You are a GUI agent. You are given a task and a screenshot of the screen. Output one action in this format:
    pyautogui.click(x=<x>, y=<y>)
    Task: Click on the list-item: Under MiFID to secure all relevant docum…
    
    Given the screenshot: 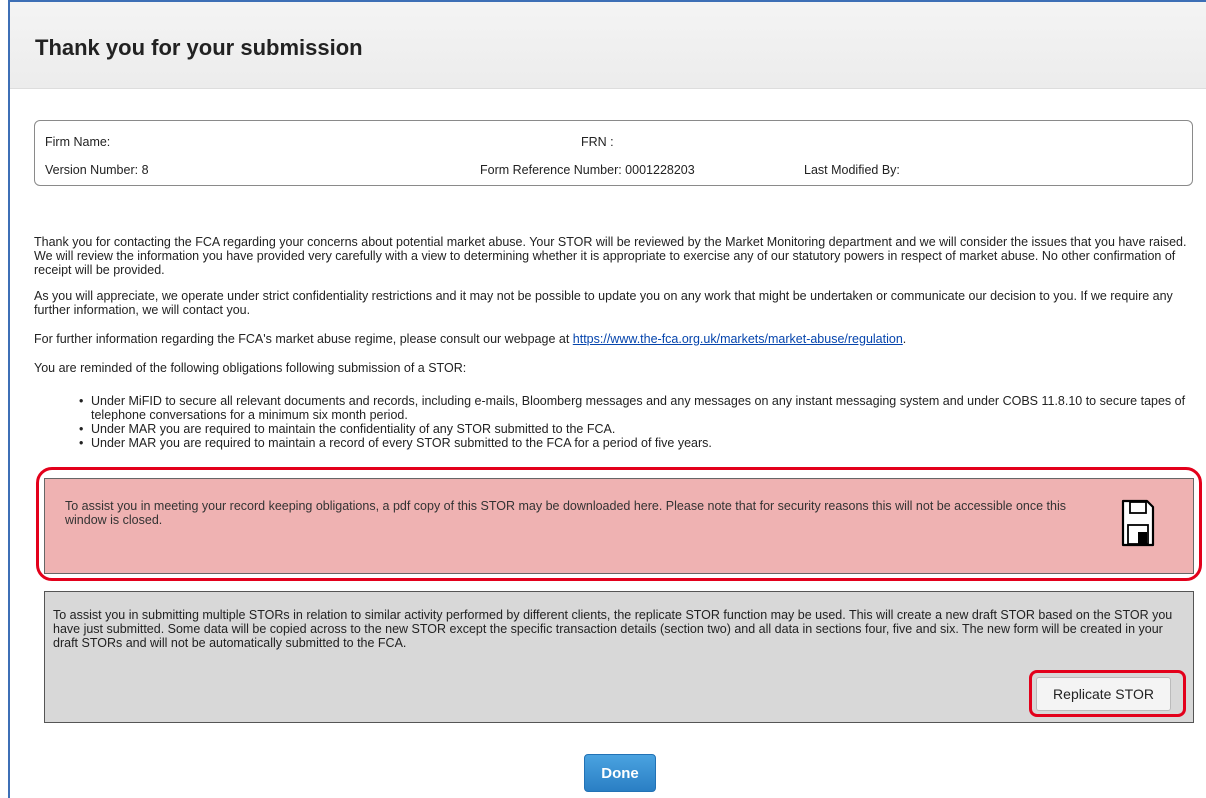 What is the action you would take?
    pyautogui.click(x=615, y=408)
    